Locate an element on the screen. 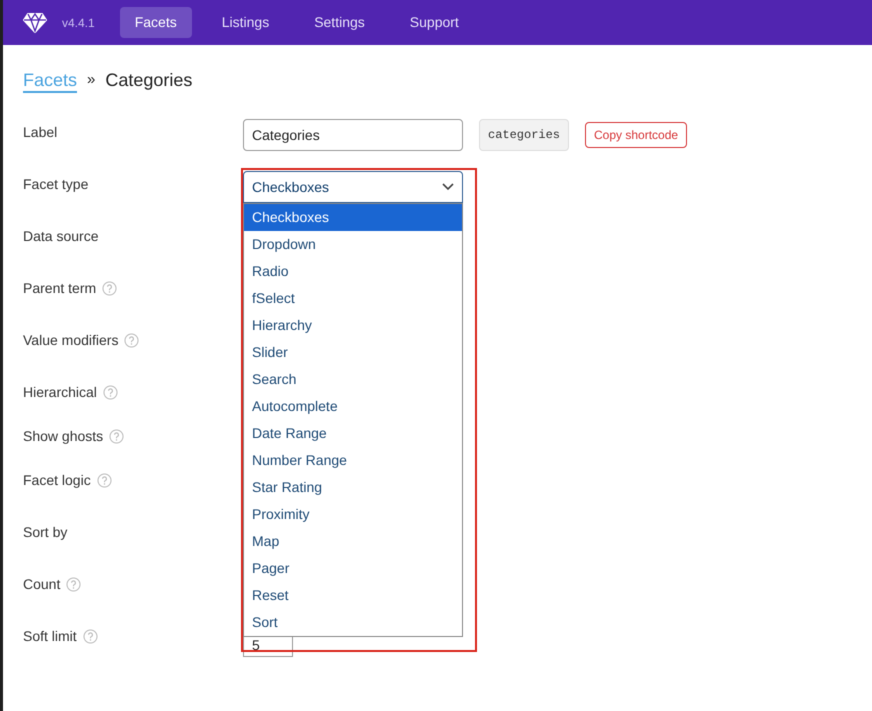 The image size is (872, 711). field-label: Data source is located at coordinates (60, 236).